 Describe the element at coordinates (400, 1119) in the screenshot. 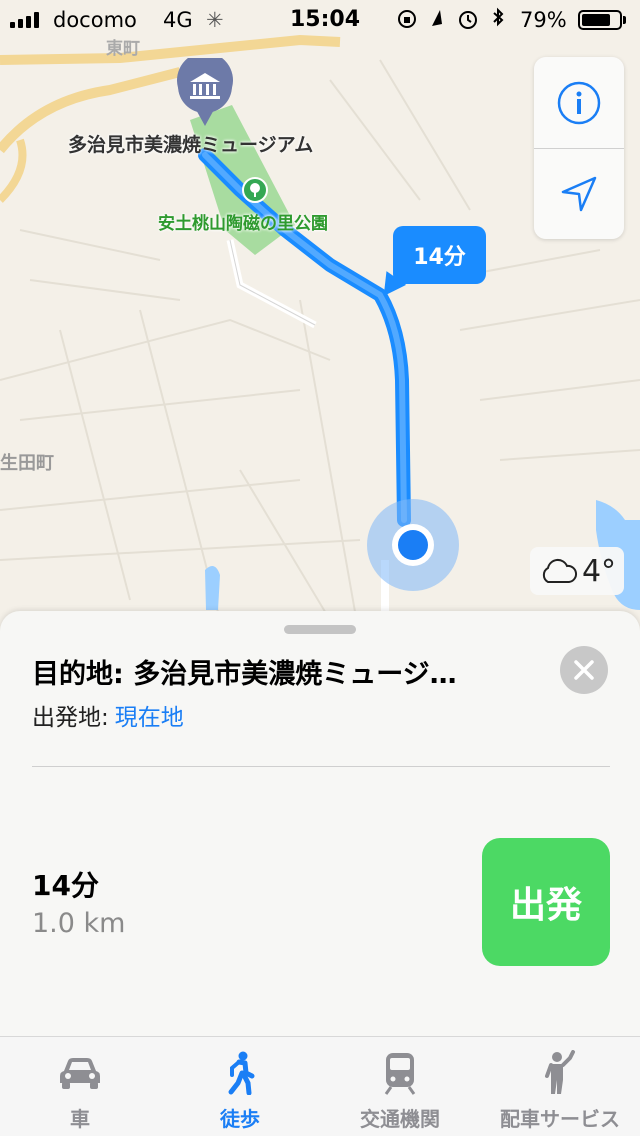

I see `tab-transit-label: 交通機関` at that location.